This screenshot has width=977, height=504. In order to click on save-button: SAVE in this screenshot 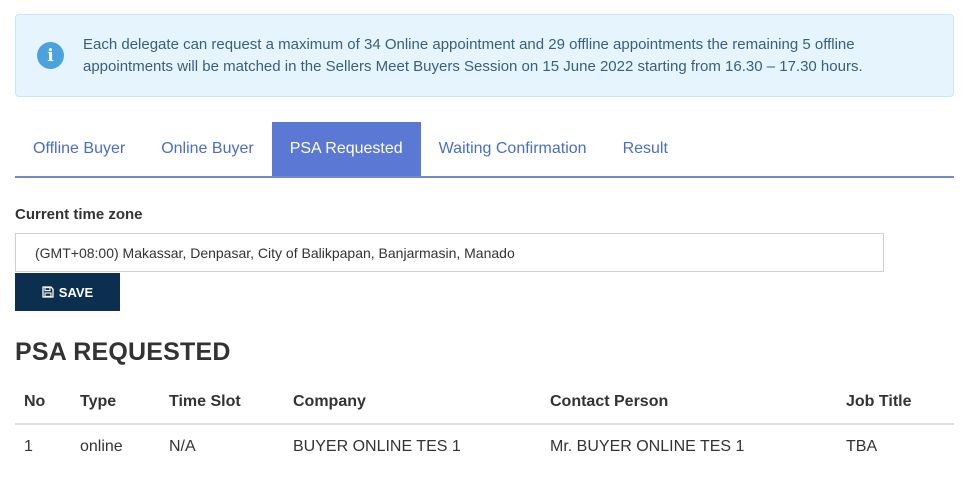, I will do `click(67, 292)`.